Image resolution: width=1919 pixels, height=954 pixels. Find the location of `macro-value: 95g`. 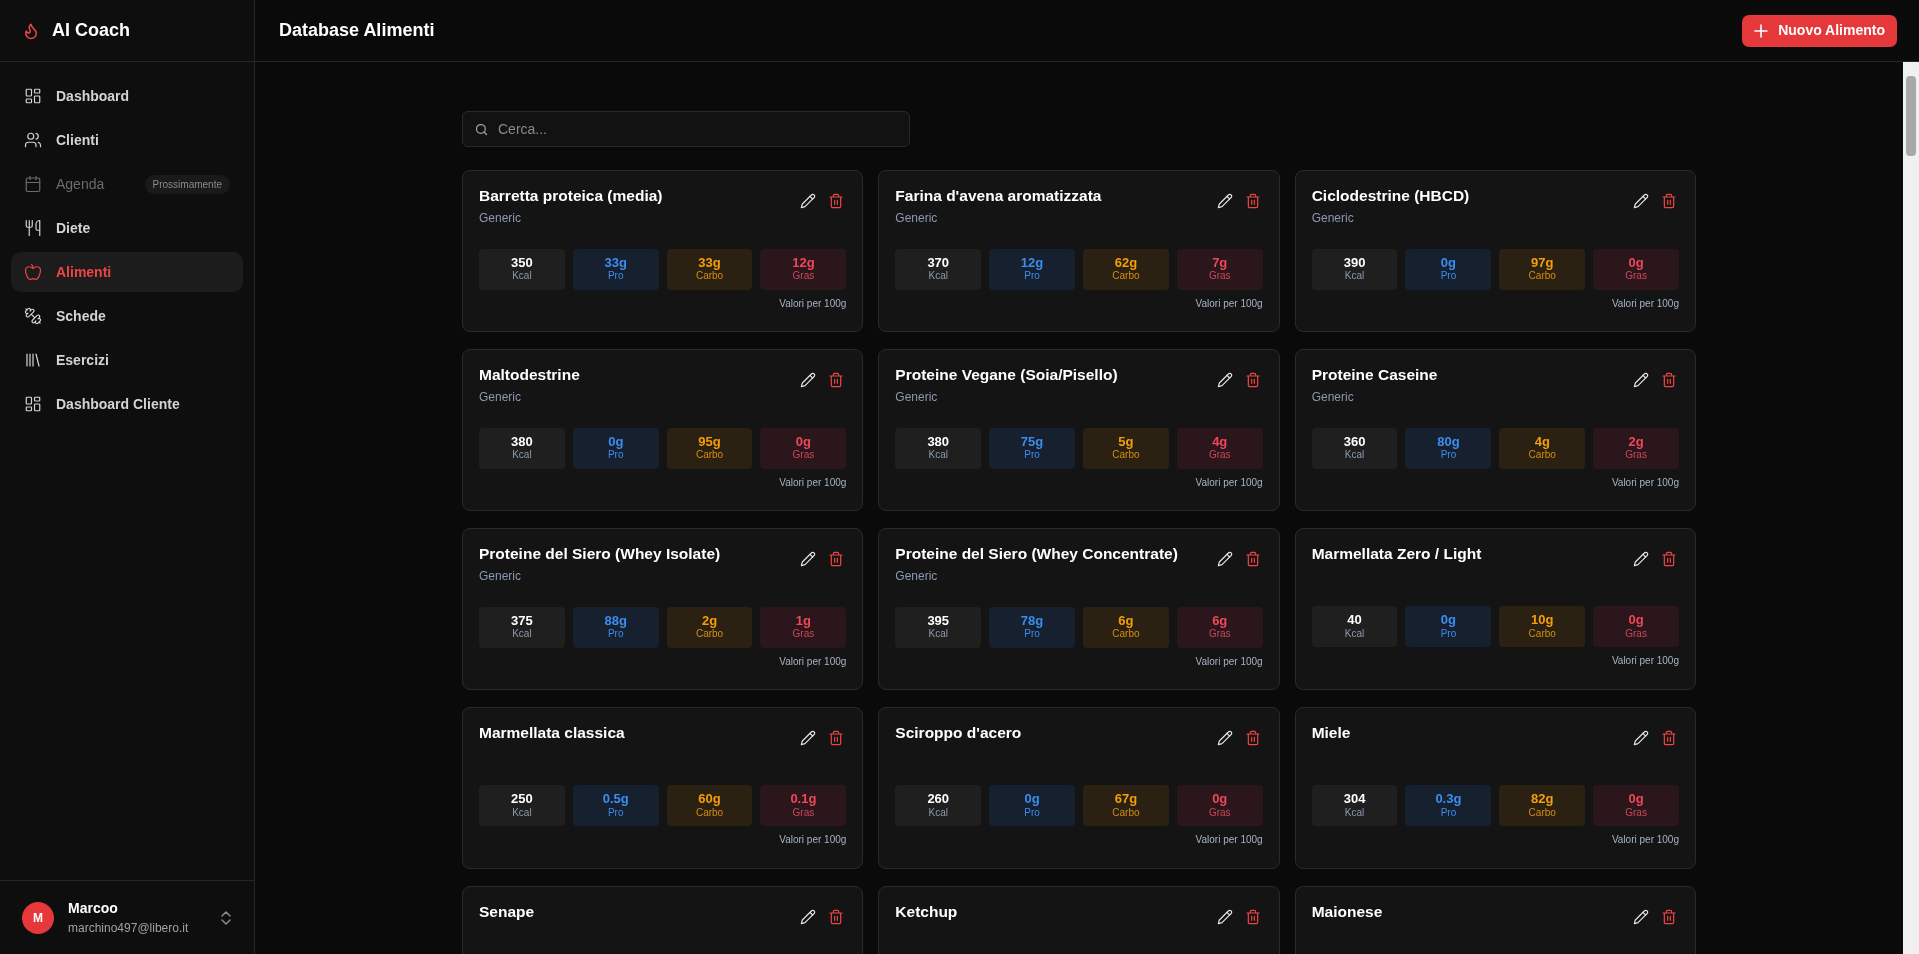

macro-value: 95g is located at coordinates (709, 442).